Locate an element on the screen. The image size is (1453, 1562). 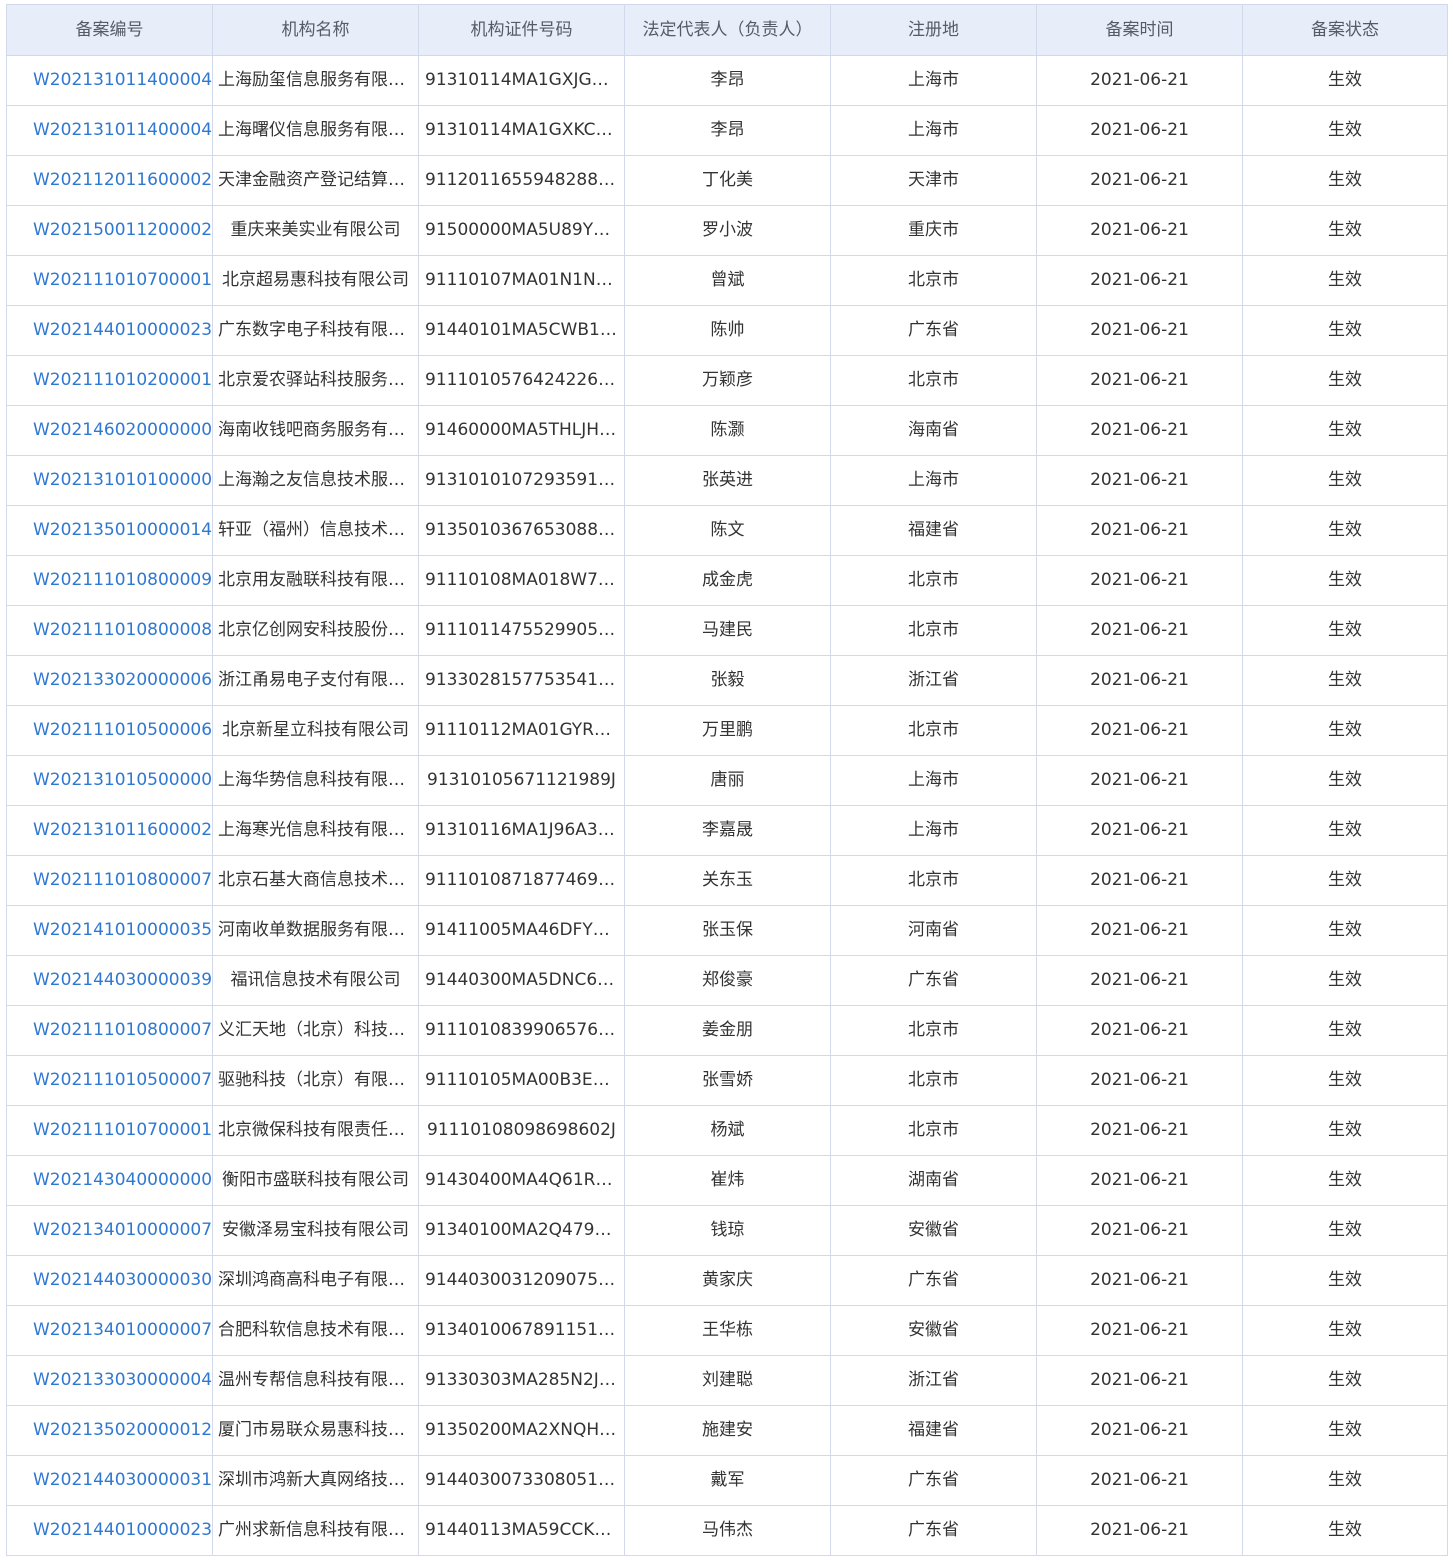
filing-number-link: W2021340100000072 is located at coordinates (122, 1230).